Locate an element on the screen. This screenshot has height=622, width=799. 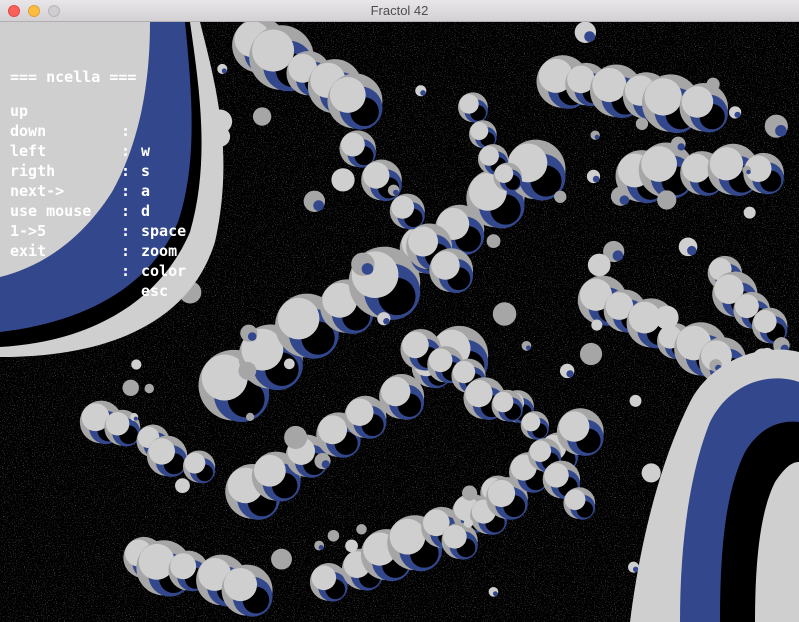
menu-item: next-> : space is located at coordinates (98, 200).